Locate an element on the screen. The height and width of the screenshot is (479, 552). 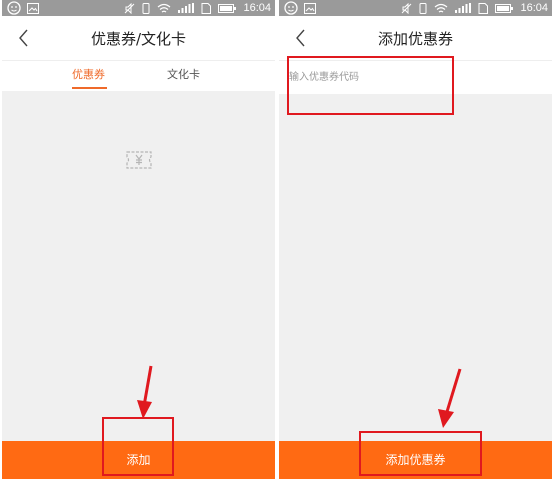
tab-active-indicator is located at coordinates (89, 88).